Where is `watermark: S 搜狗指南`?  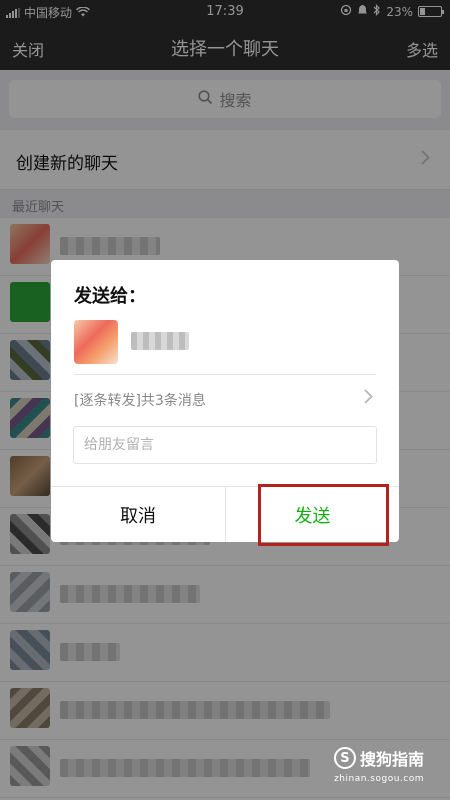
watermark: S 搜狗指南 is located at coordinates (378, 758).